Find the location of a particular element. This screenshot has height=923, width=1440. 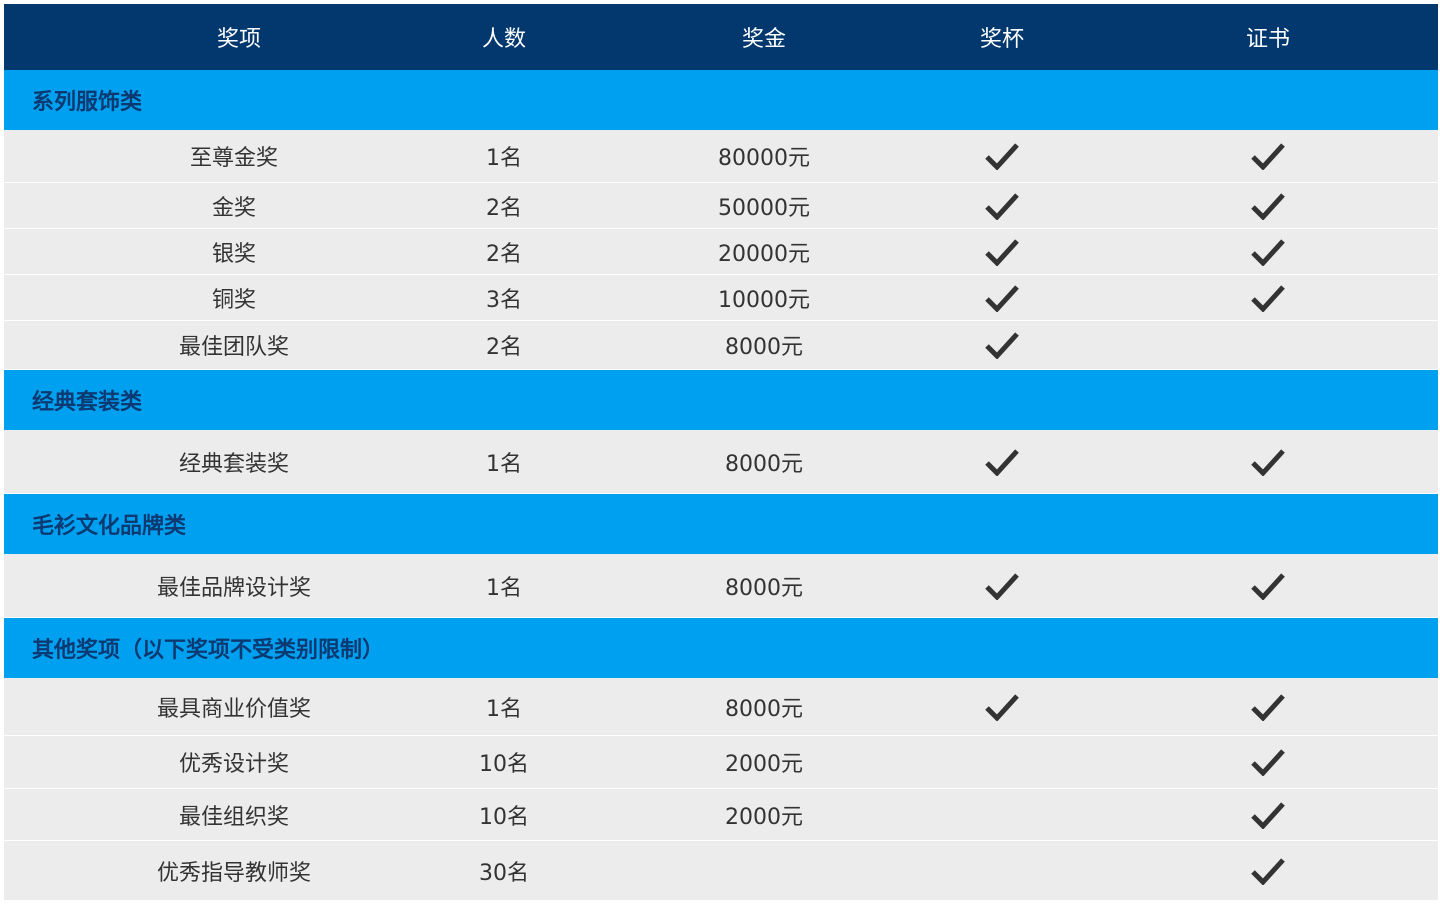

award-prize: 20000元 is located at coordinates (764, 251).